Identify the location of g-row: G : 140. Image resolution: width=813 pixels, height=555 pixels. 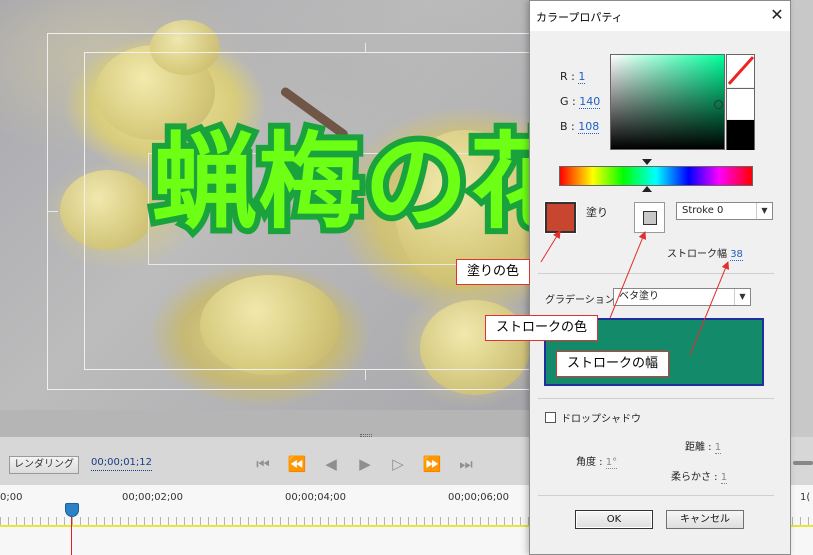
(580, 102).